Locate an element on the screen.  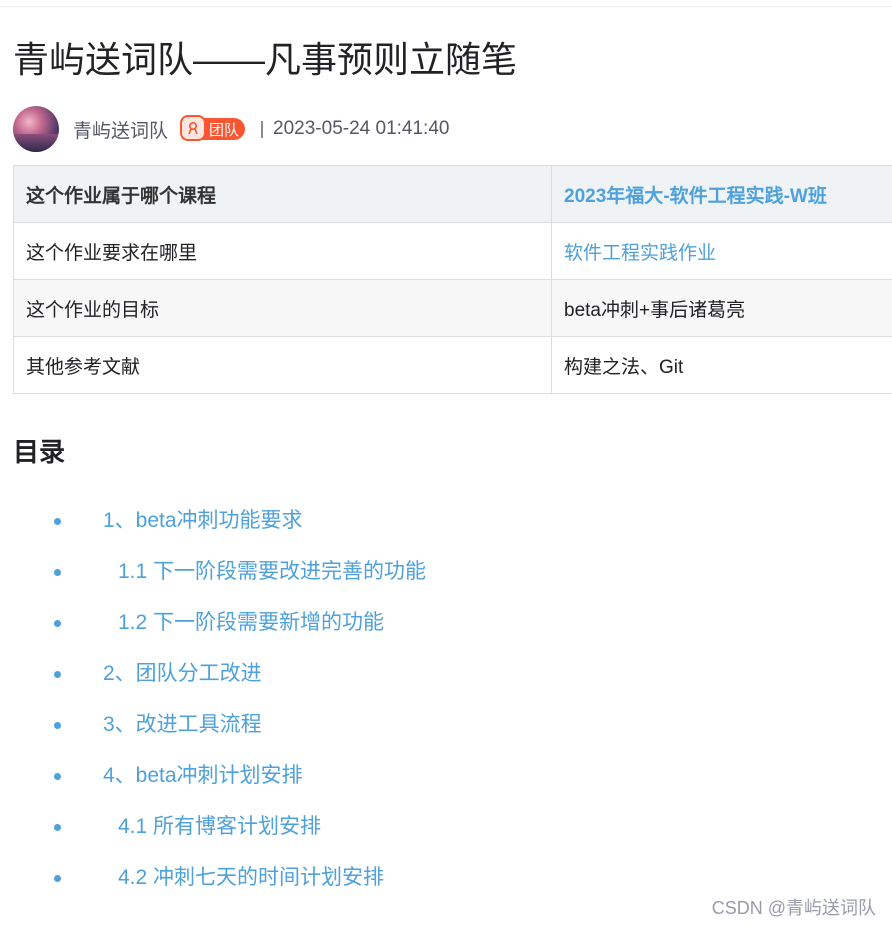
team-badge-icon is located at coordinates (193, 128).